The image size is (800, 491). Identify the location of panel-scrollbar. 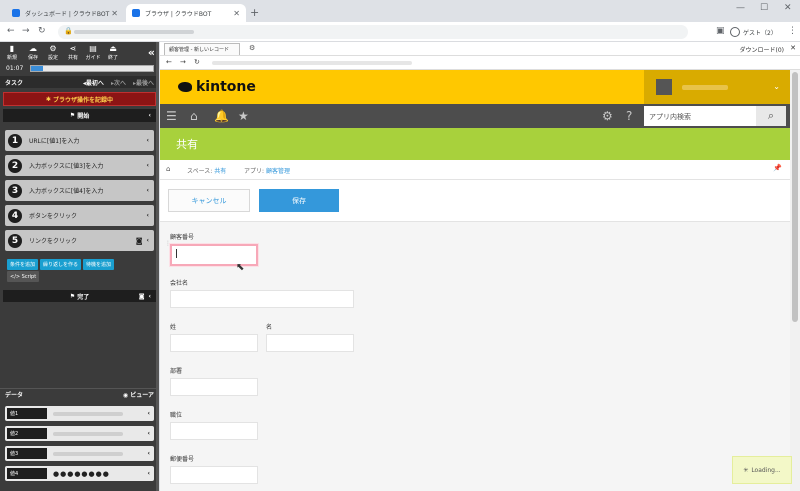
(157, 266).